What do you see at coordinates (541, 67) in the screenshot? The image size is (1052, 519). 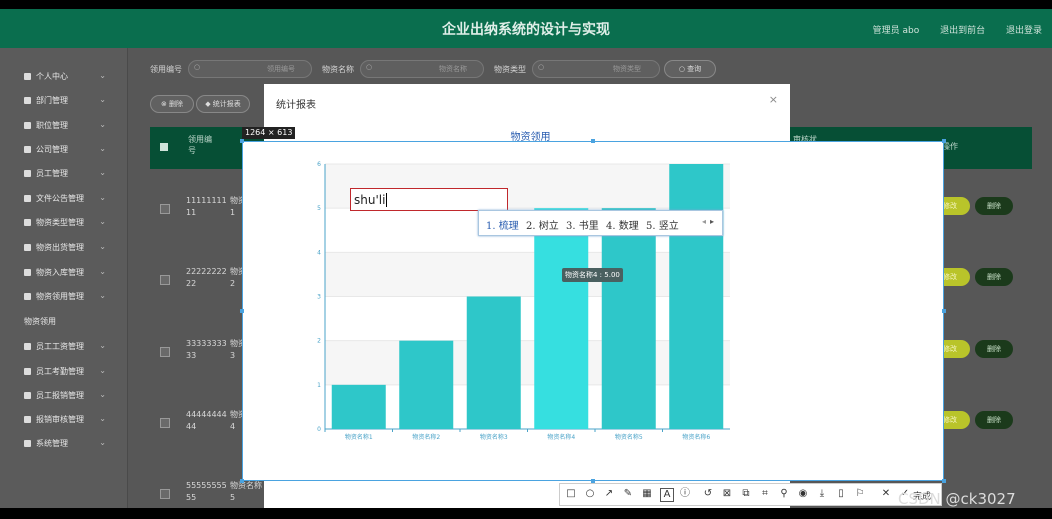 I see `search-icon: ○` at bounding box center [541, 67].